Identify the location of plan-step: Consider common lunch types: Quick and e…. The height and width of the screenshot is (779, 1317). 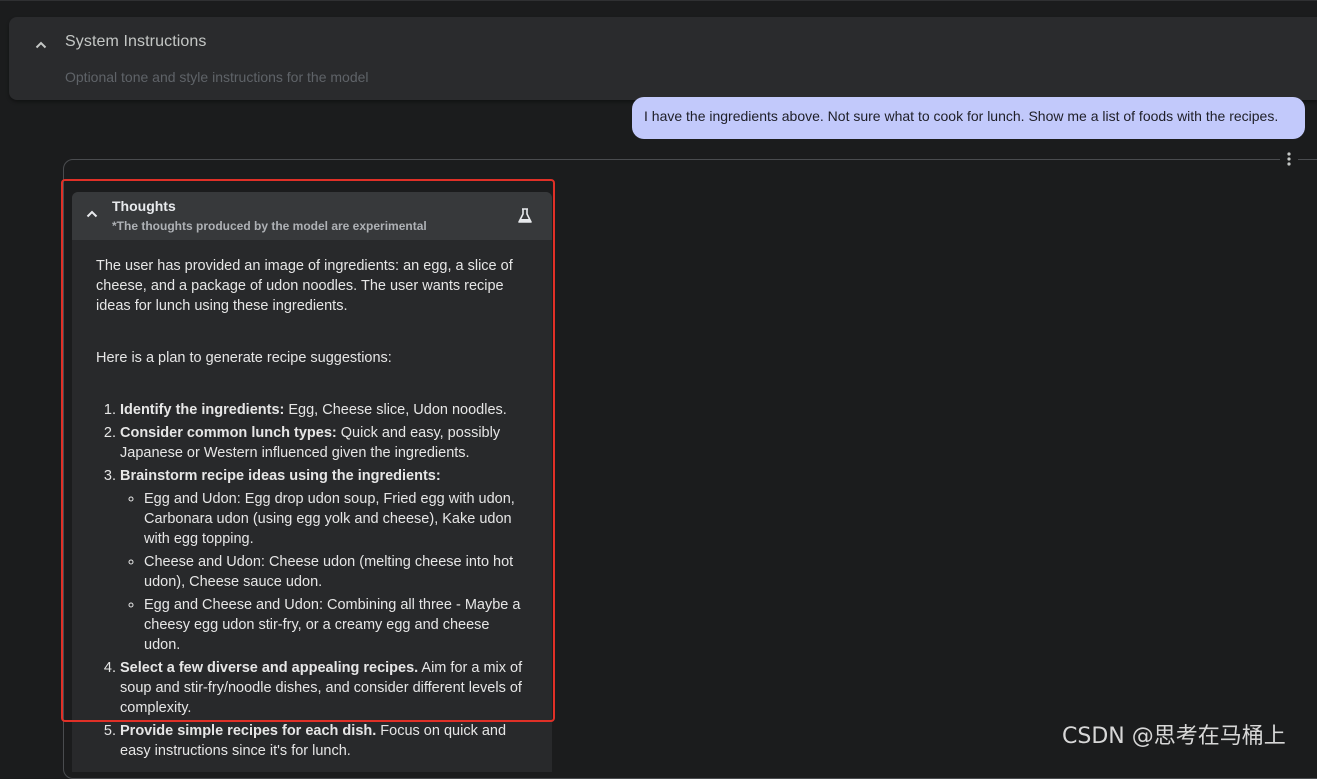
(324, 443).